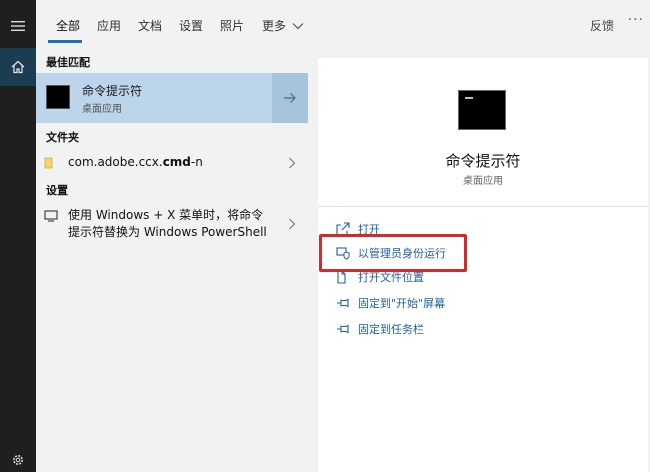 Image resolution: width=650 pixels, height=472 pixels. I want to click on left-rail, so click(18, 236).